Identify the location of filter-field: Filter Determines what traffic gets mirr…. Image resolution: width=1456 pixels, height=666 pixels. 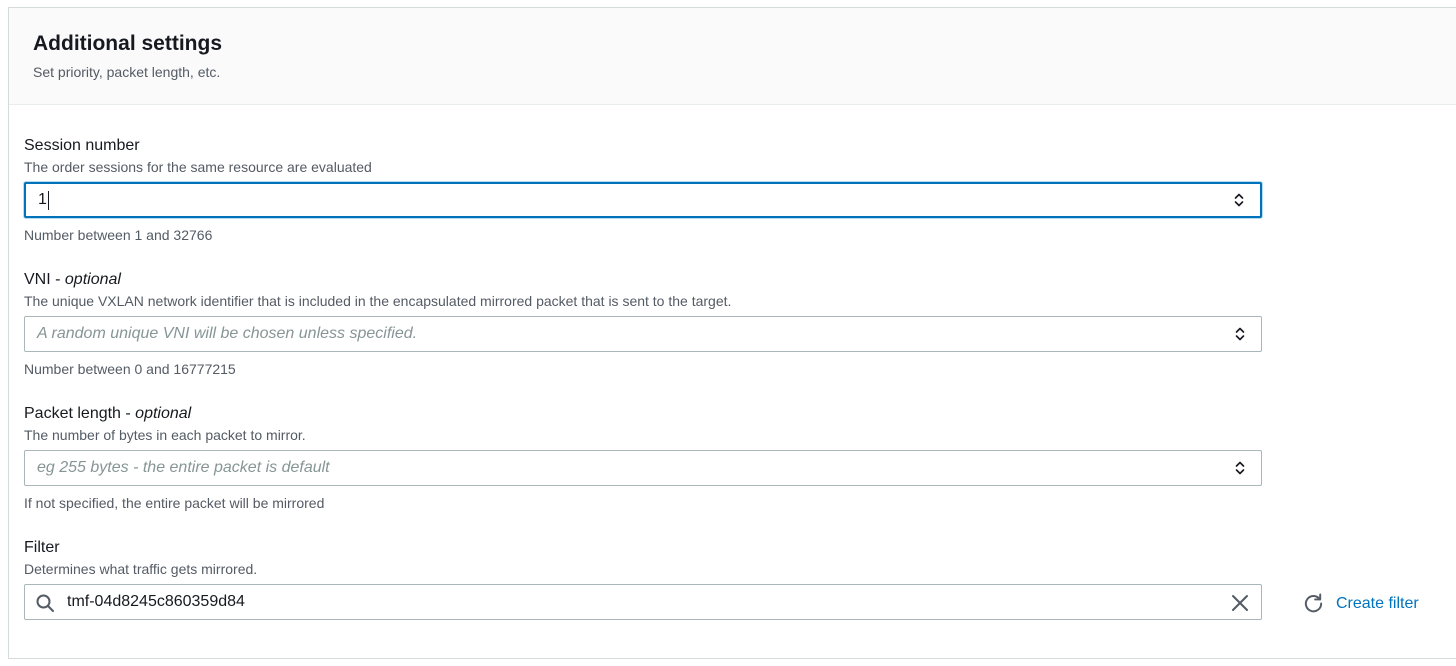
(643, 579).